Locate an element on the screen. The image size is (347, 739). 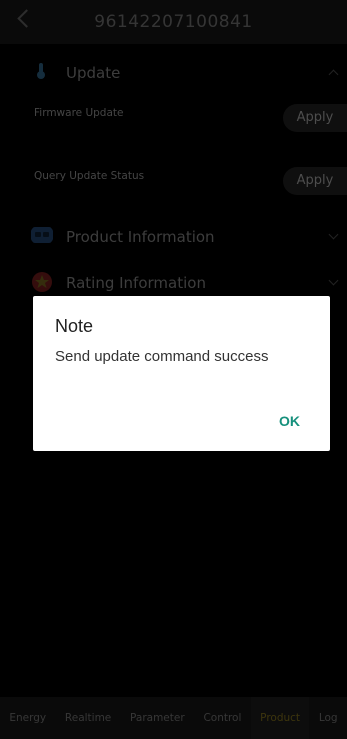
dialog-title: Note is located at coordinates (74, 326).